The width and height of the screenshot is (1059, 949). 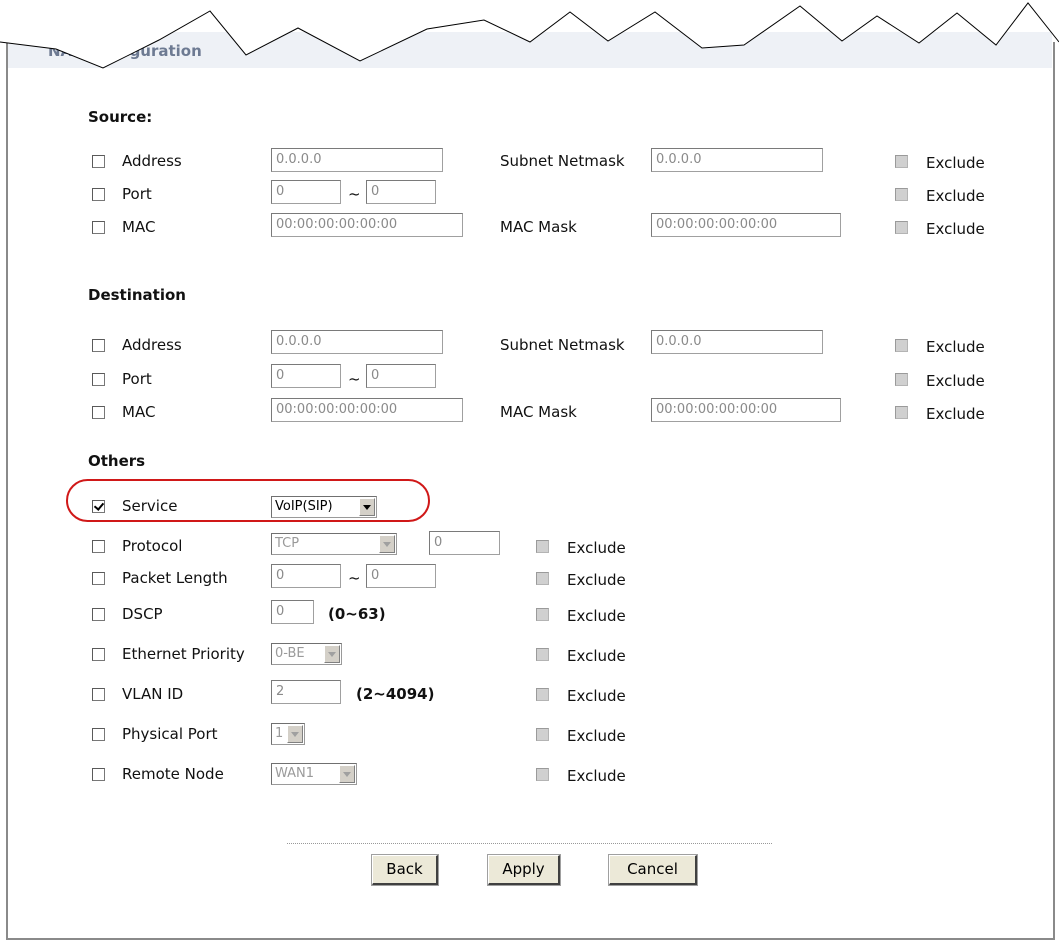 What do you see at coordinates (901, 412) in the screenshot?
I see `destination-mac-exclude-checkbox` at bounding box center [901, 412].